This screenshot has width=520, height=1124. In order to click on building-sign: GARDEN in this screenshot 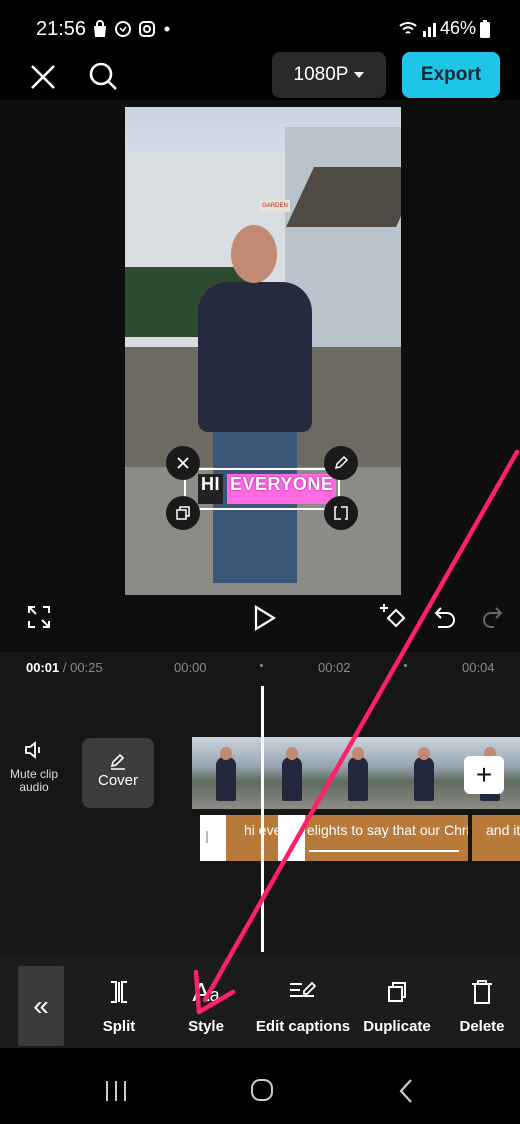, I will do `click(275, 206)`.